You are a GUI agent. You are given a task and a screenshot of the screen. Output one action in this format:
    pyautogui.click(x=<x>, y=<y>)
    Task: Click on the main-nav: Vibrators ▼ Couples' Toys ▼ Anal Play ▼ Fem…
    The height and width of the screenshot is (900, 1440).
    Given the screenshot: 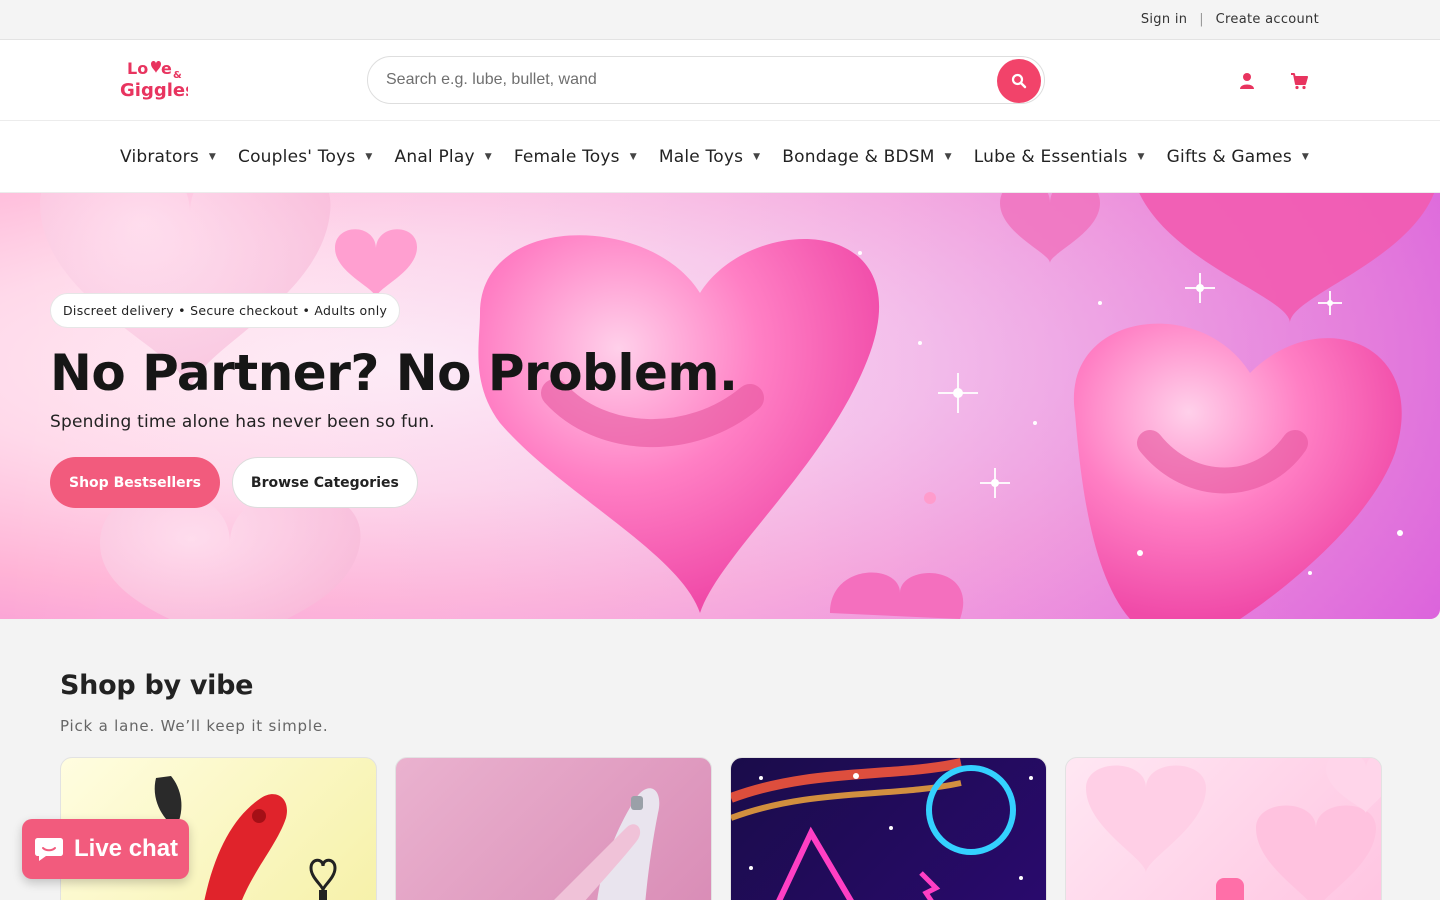 What is the action you would take?
    pyautogui.click(x=720, y=157)
    